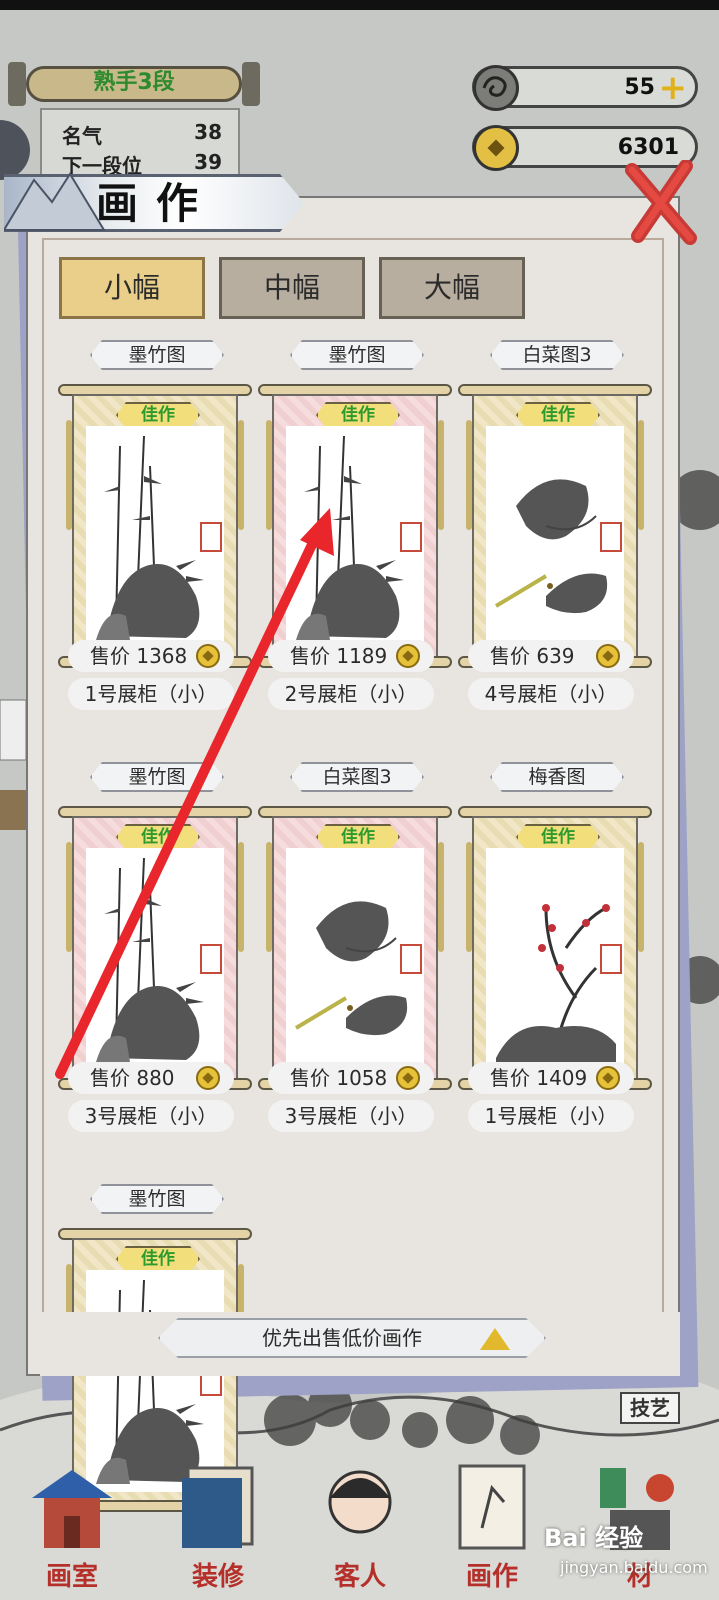  Describe the element at coordinates (551, 694) in the screenshot. I see `cabinet-label: 4号展柜（小）` at that location.